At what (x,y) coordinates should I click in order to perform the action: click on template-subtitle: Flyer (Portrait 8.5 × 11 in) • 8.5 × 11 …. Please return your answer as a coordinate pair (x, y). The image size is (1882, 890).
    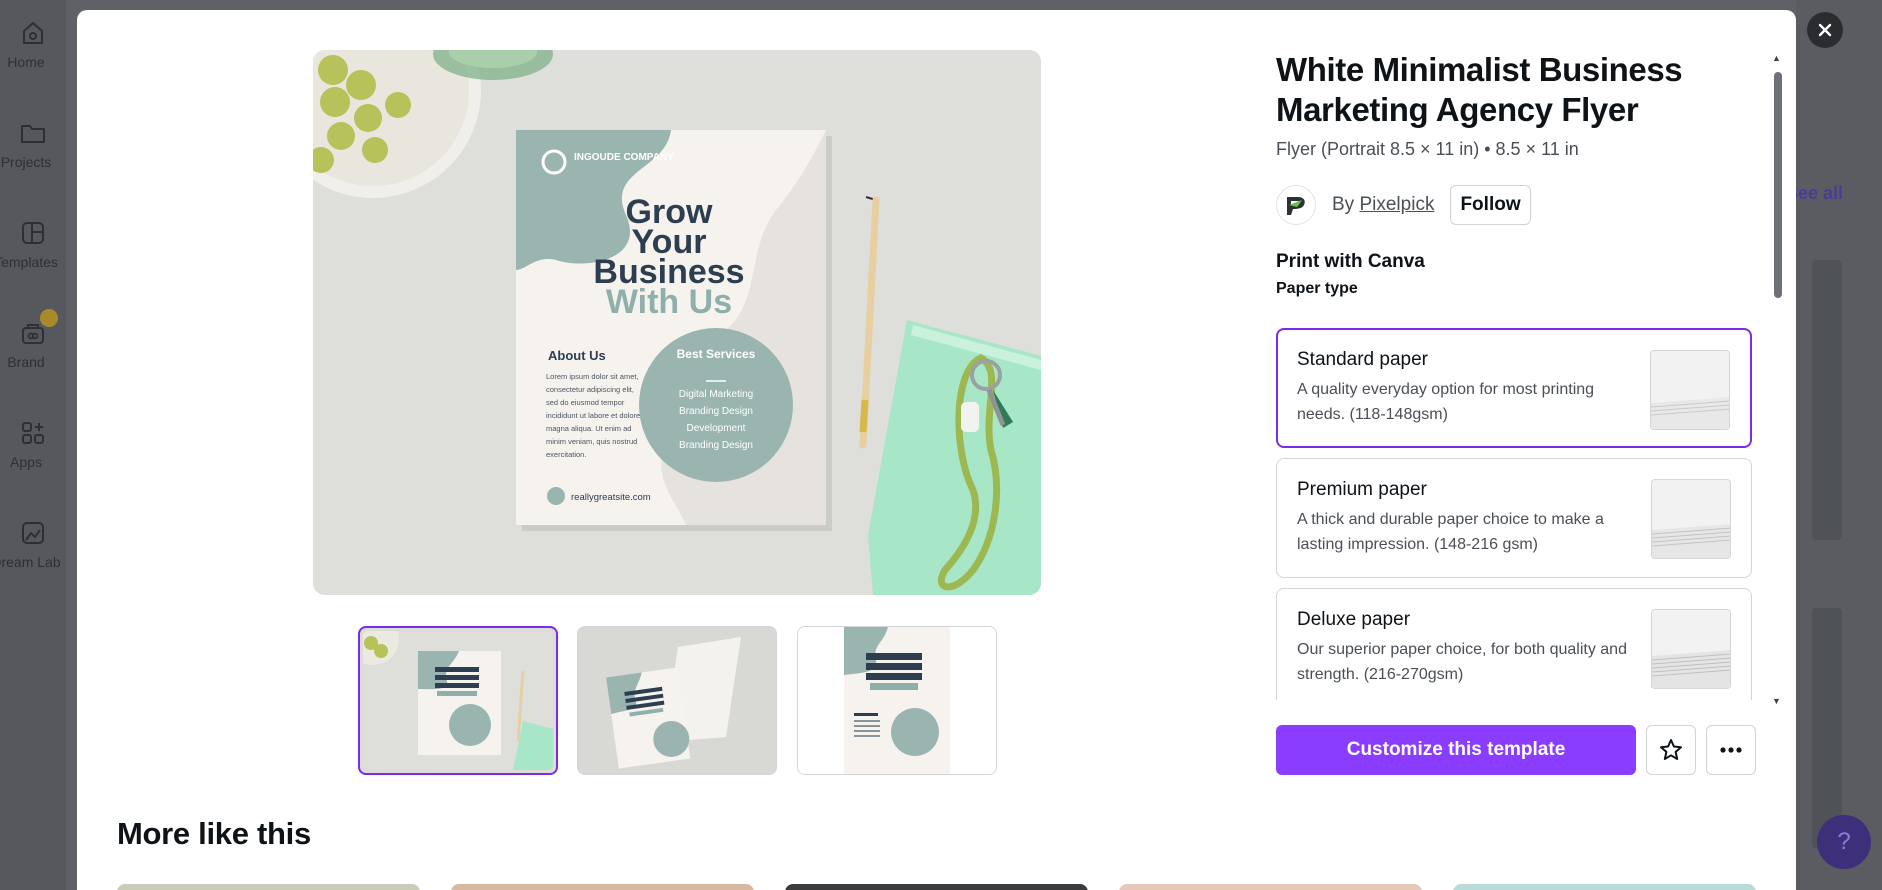
    Looking at the image, I should click on (1427, 149).